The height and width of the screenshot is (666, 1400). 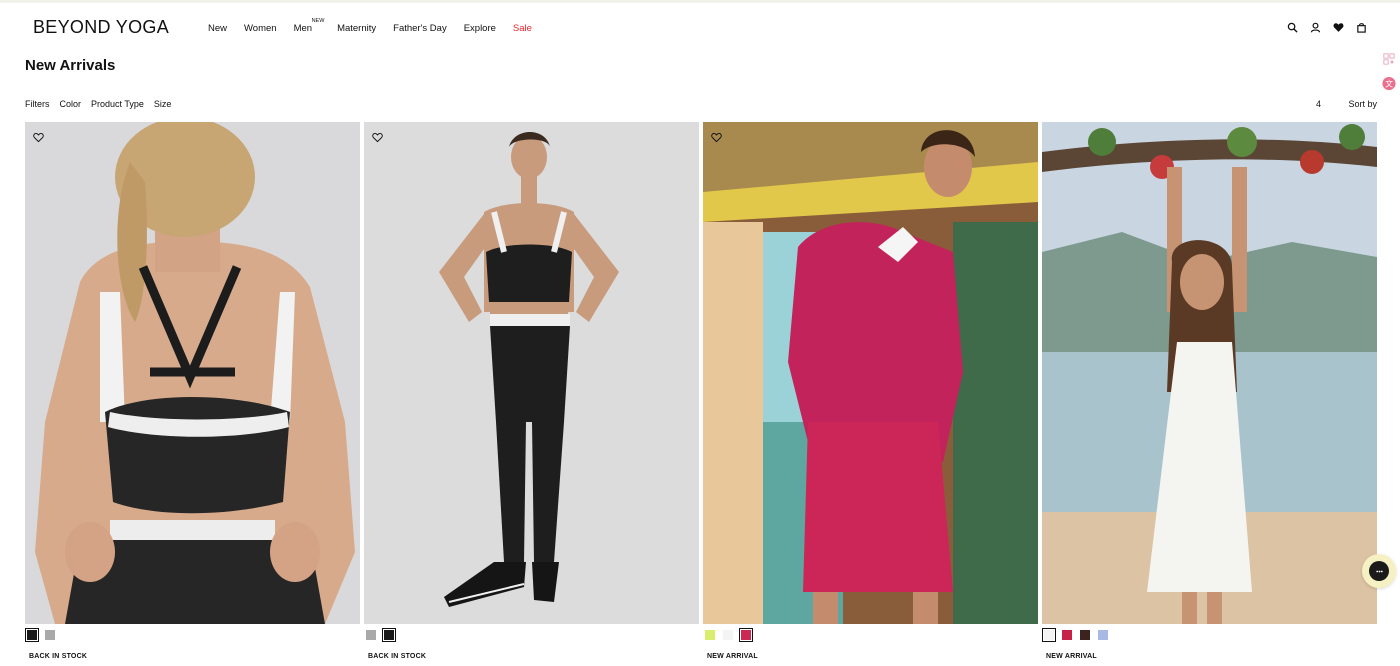 What do you see at coordinates (260, 28) in the screenshot?
I see `nav-item-women: Women` at bounding box center [260, 28].